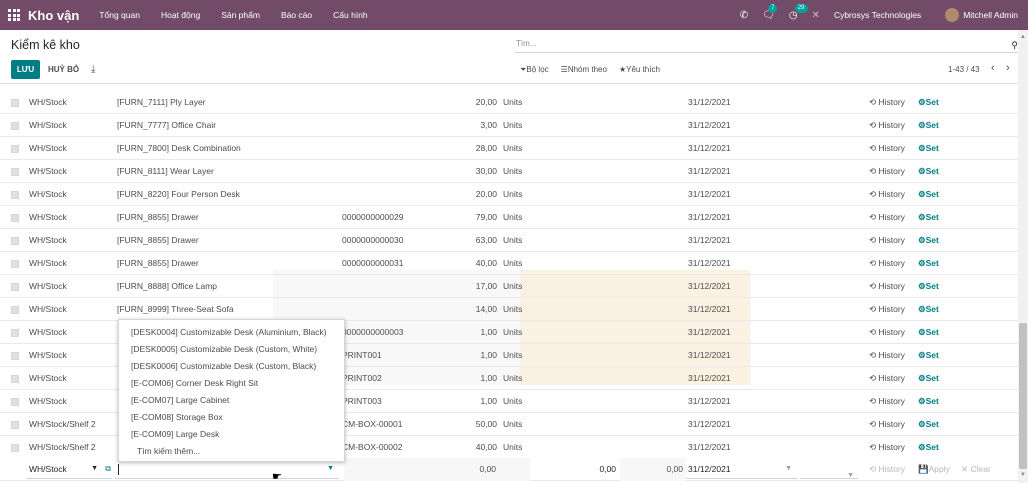 Image resolution: width=1028 pixels, height=483 pixels. Describe the element at coordinates (934, 469) in the screenshot. I see `apply-button: 💾Apply` at that location.